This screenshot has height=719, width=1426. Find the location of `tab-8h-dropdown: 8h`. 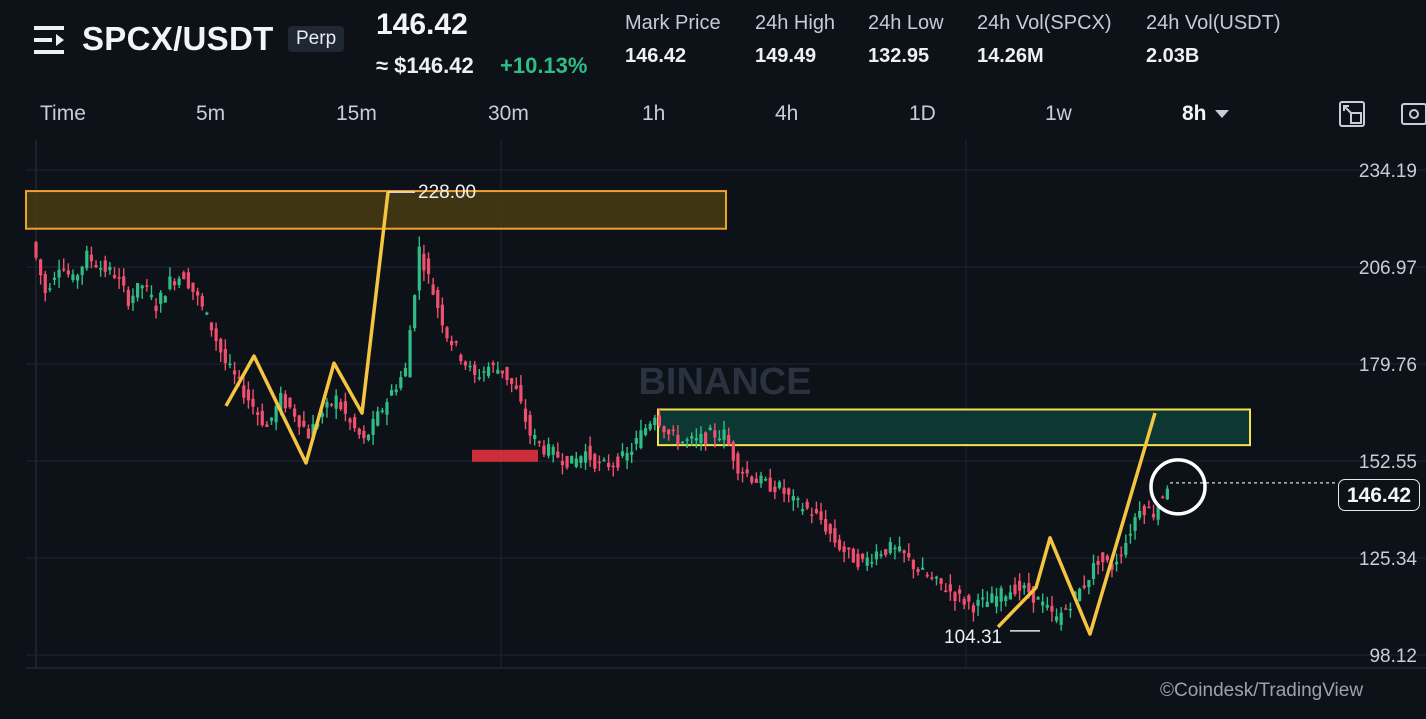

tab-8h-dropdown: 8h is located at coordinates (1205, 114).